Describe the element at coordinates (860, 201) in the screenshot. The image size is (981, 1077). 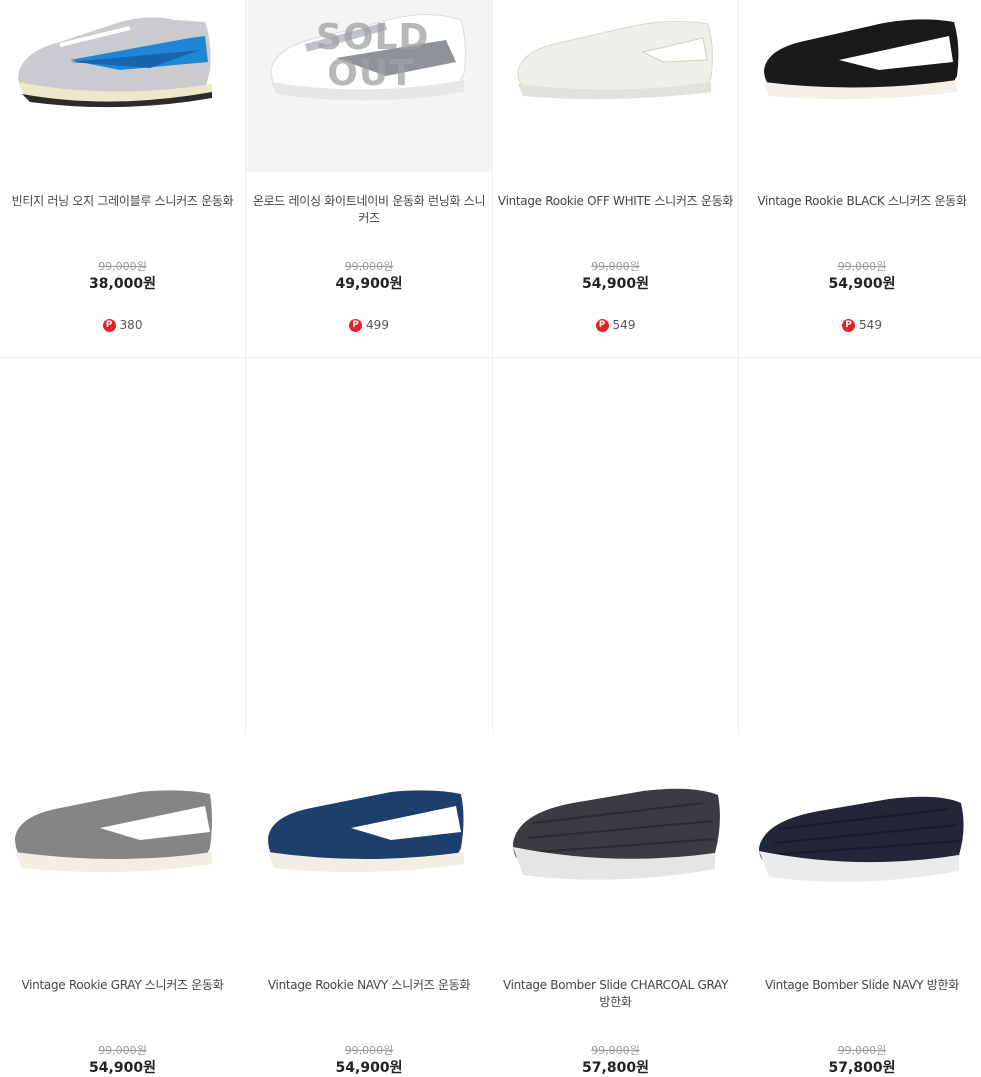
I see `product-name: Vintage Rookie BLACK 스니커즈 운동화` at that location.